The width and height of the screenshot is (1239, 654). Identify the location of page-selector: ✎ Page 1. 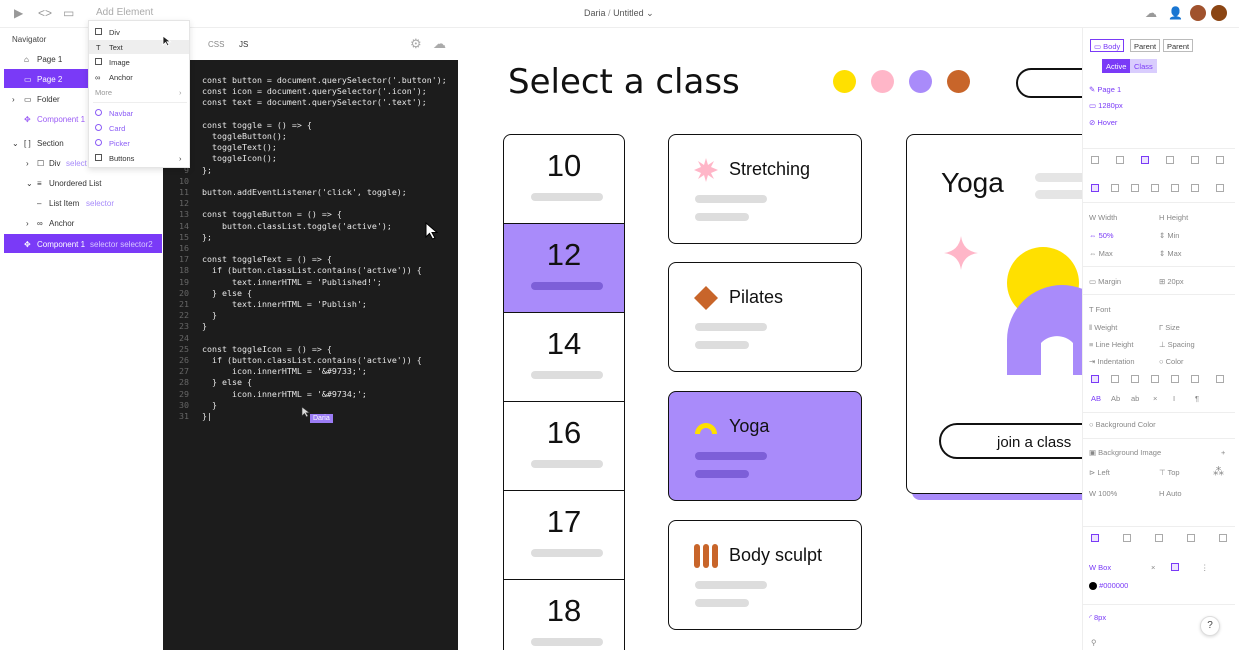
(1105, 89).